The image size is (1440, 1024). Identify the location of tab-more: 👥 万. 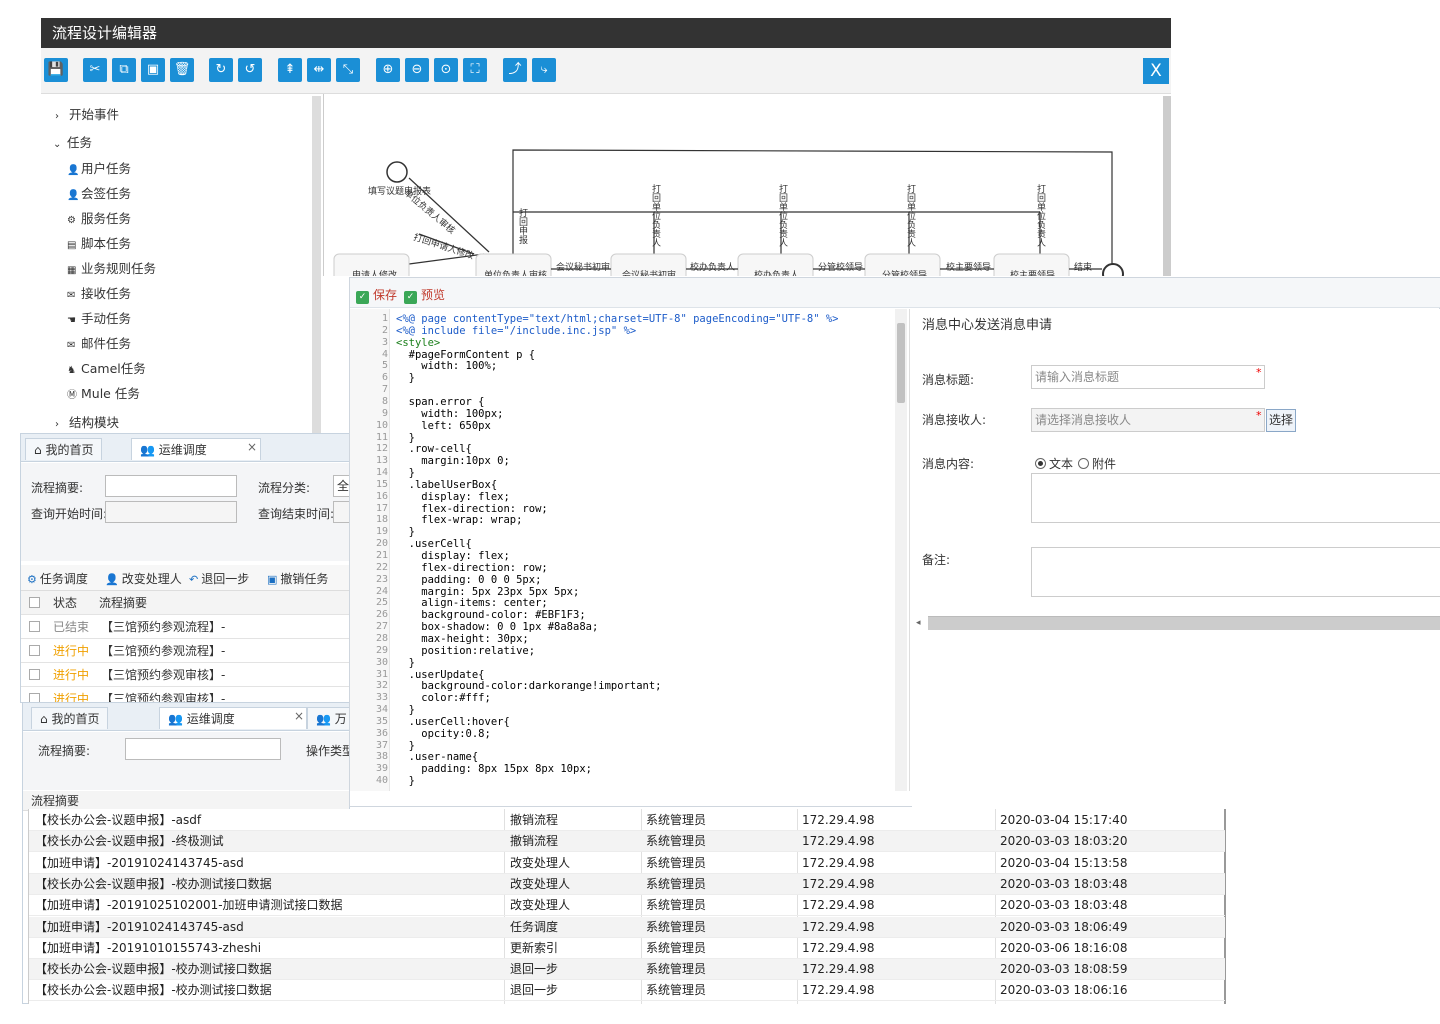
(328, 718).